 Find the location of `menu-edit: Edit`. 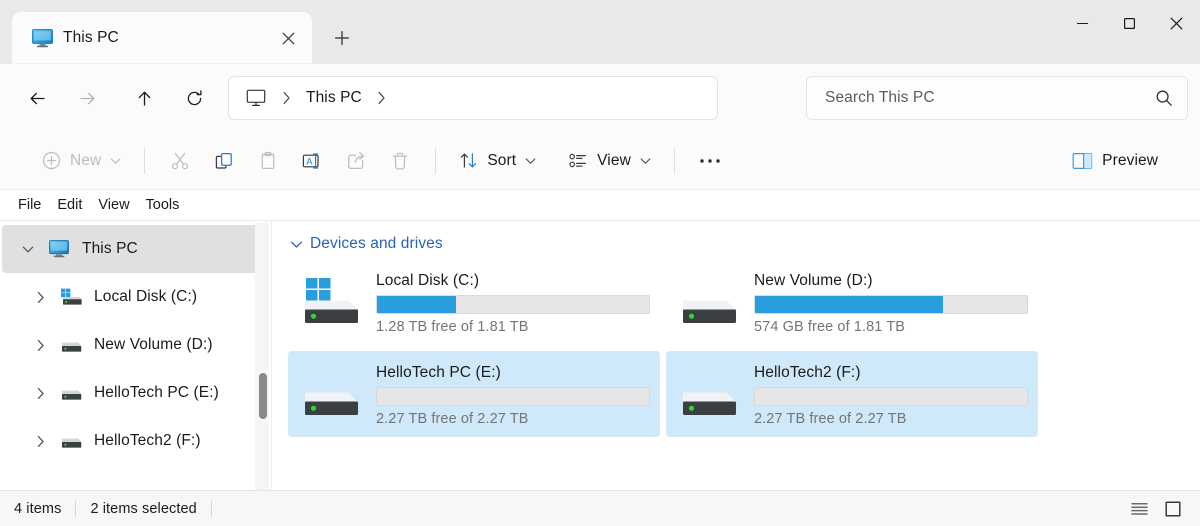

menu-edit: Edit is located at coordinates (69, 205).